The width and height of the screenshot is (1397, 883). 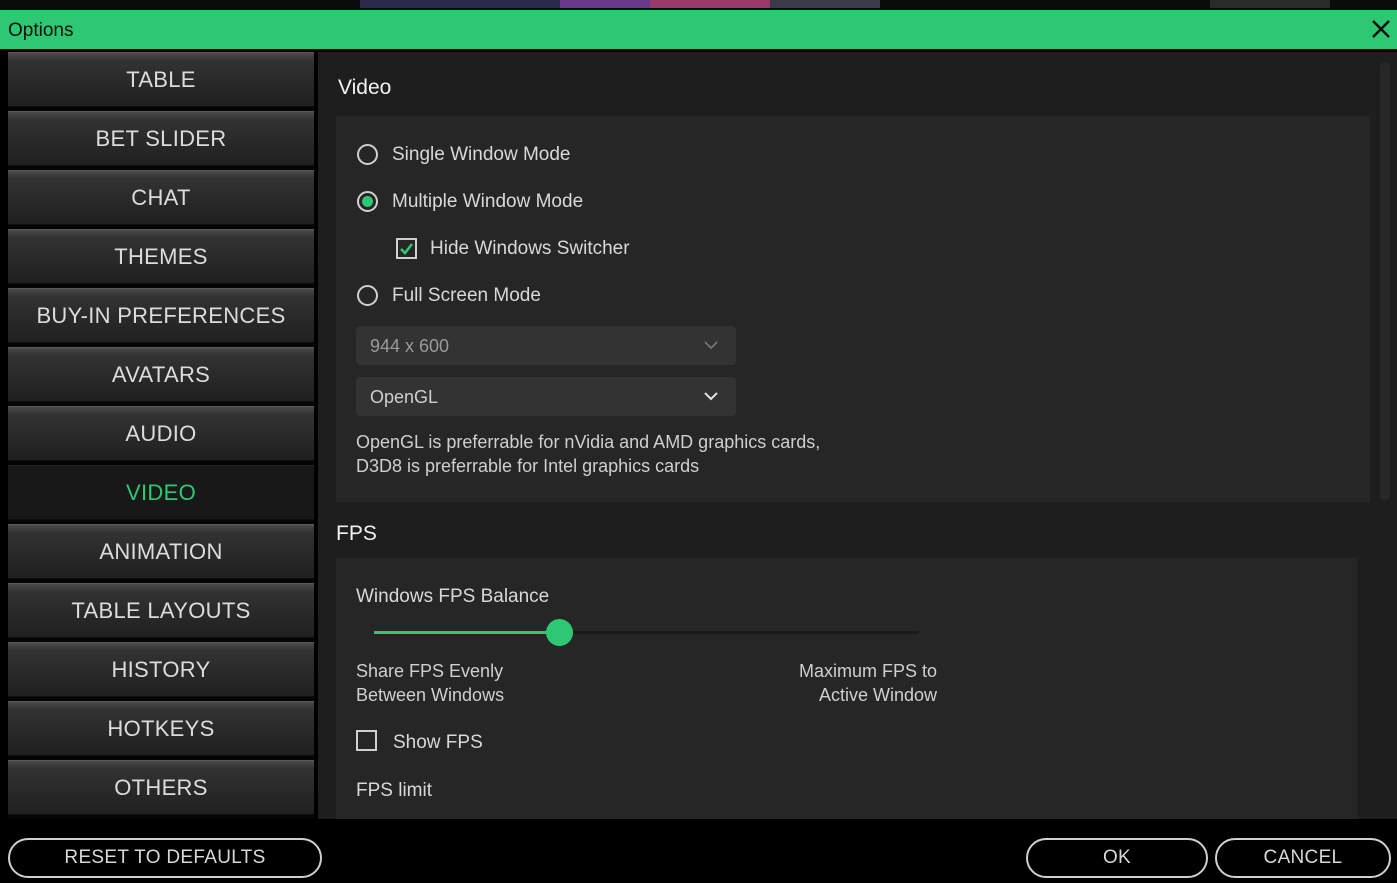 What do you see at coordinates (453, 596) in the screenshot?
I see `fps-balance-label: Windows FPS Balance` at bounding box center [453, 596].